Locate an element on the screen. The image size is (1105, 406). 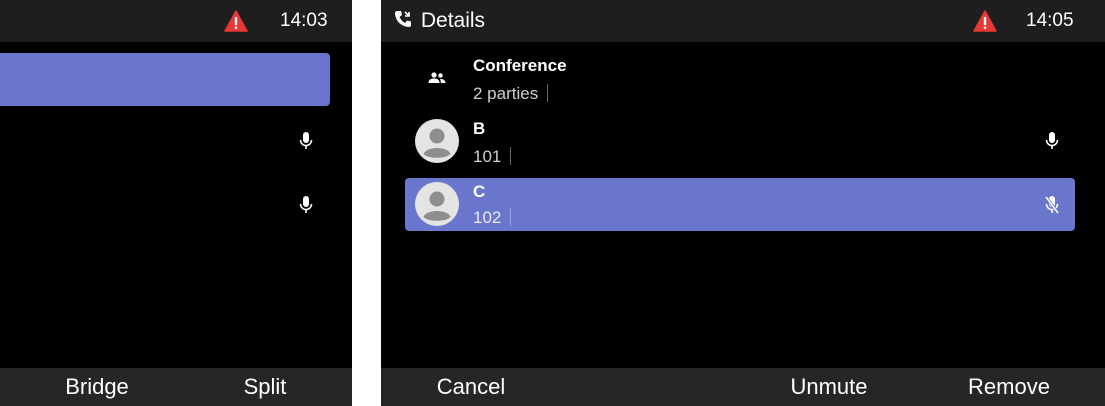
cancel-softkey: Cancel is located at coordinates (471, 387).